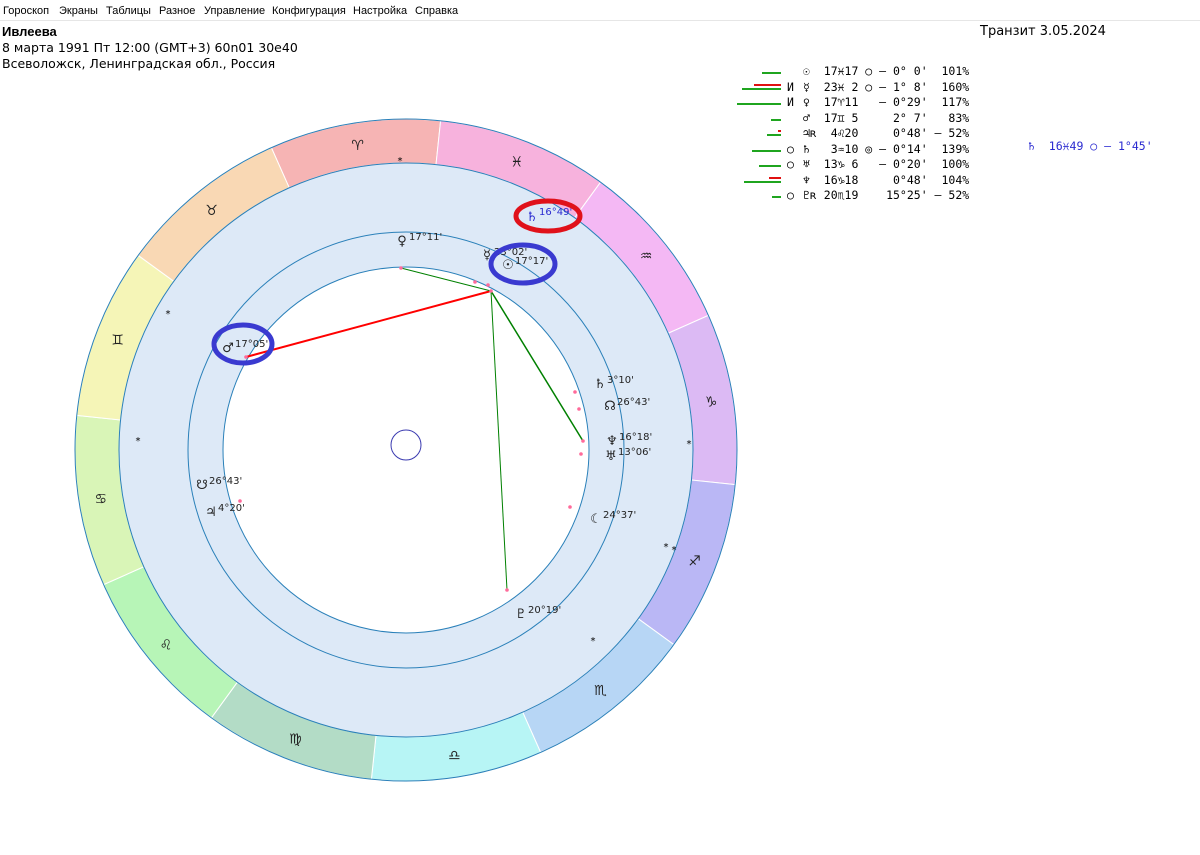 The width and height of the screenshot is (1200, 855). What do you see at coordinates (544, 610) in the screenshot?
I see `pluto-degree-label: 20°19'` at bounding box center [544, 610].